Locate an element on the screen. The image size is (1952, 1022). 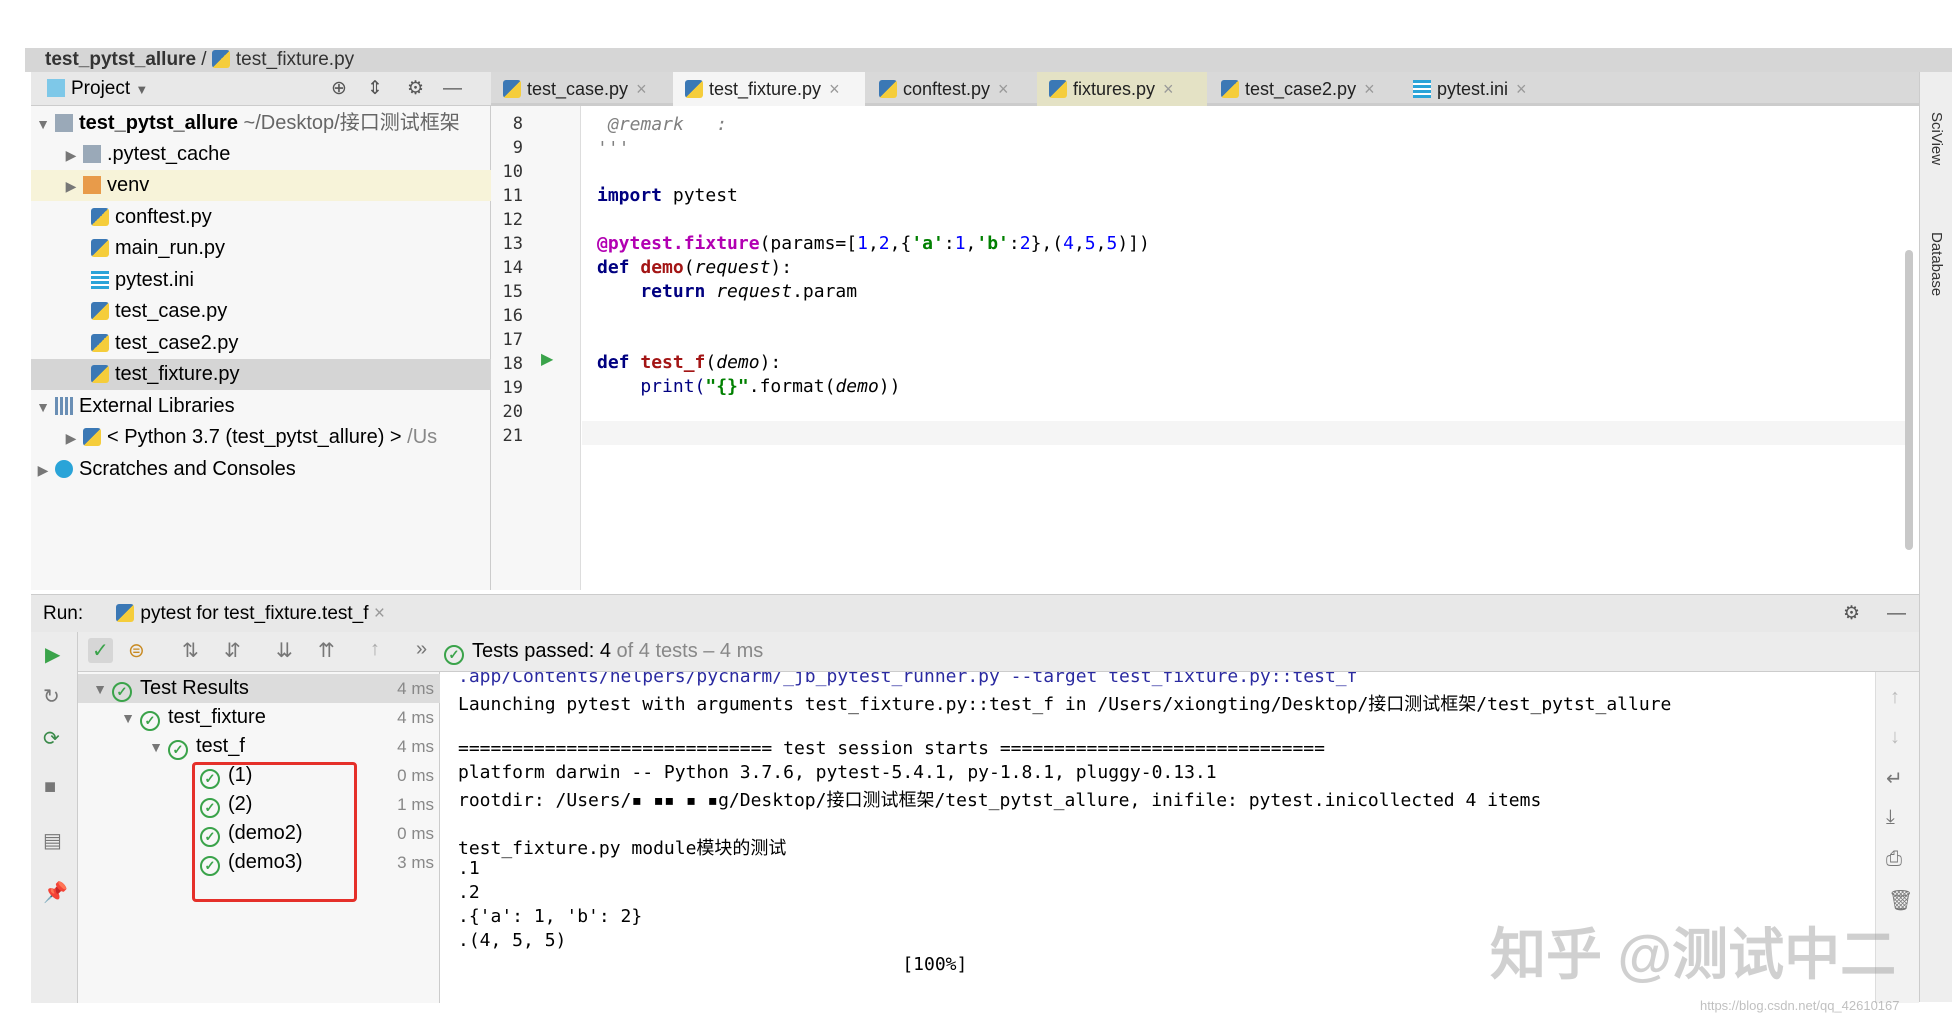
tab-label: test_case2.py is located at coordinates (1301, 89).